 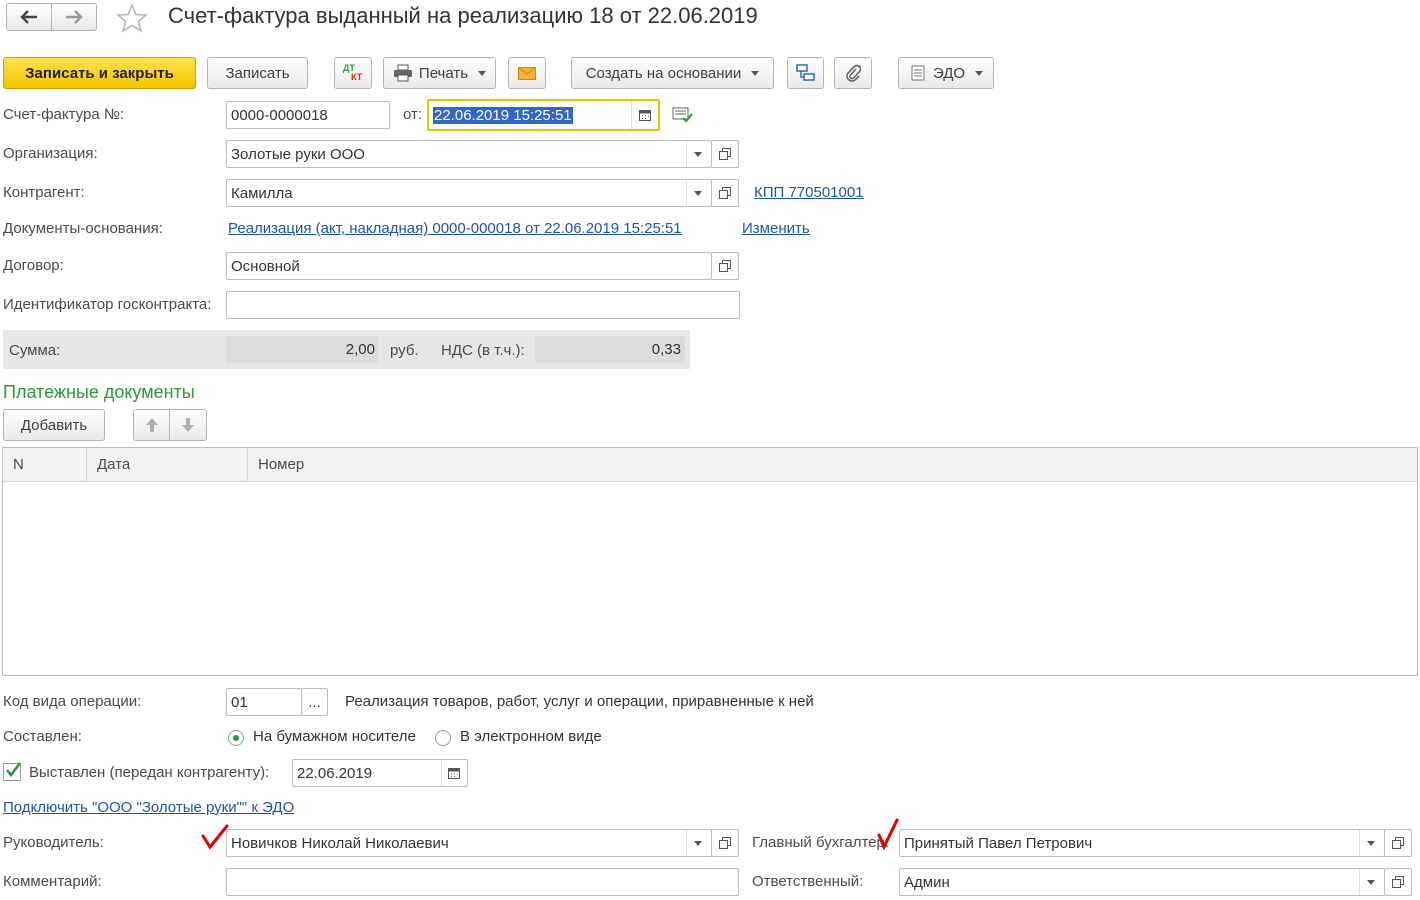 I want to click on org-field: Золотые руки ООО, so click(x=469, y=154).